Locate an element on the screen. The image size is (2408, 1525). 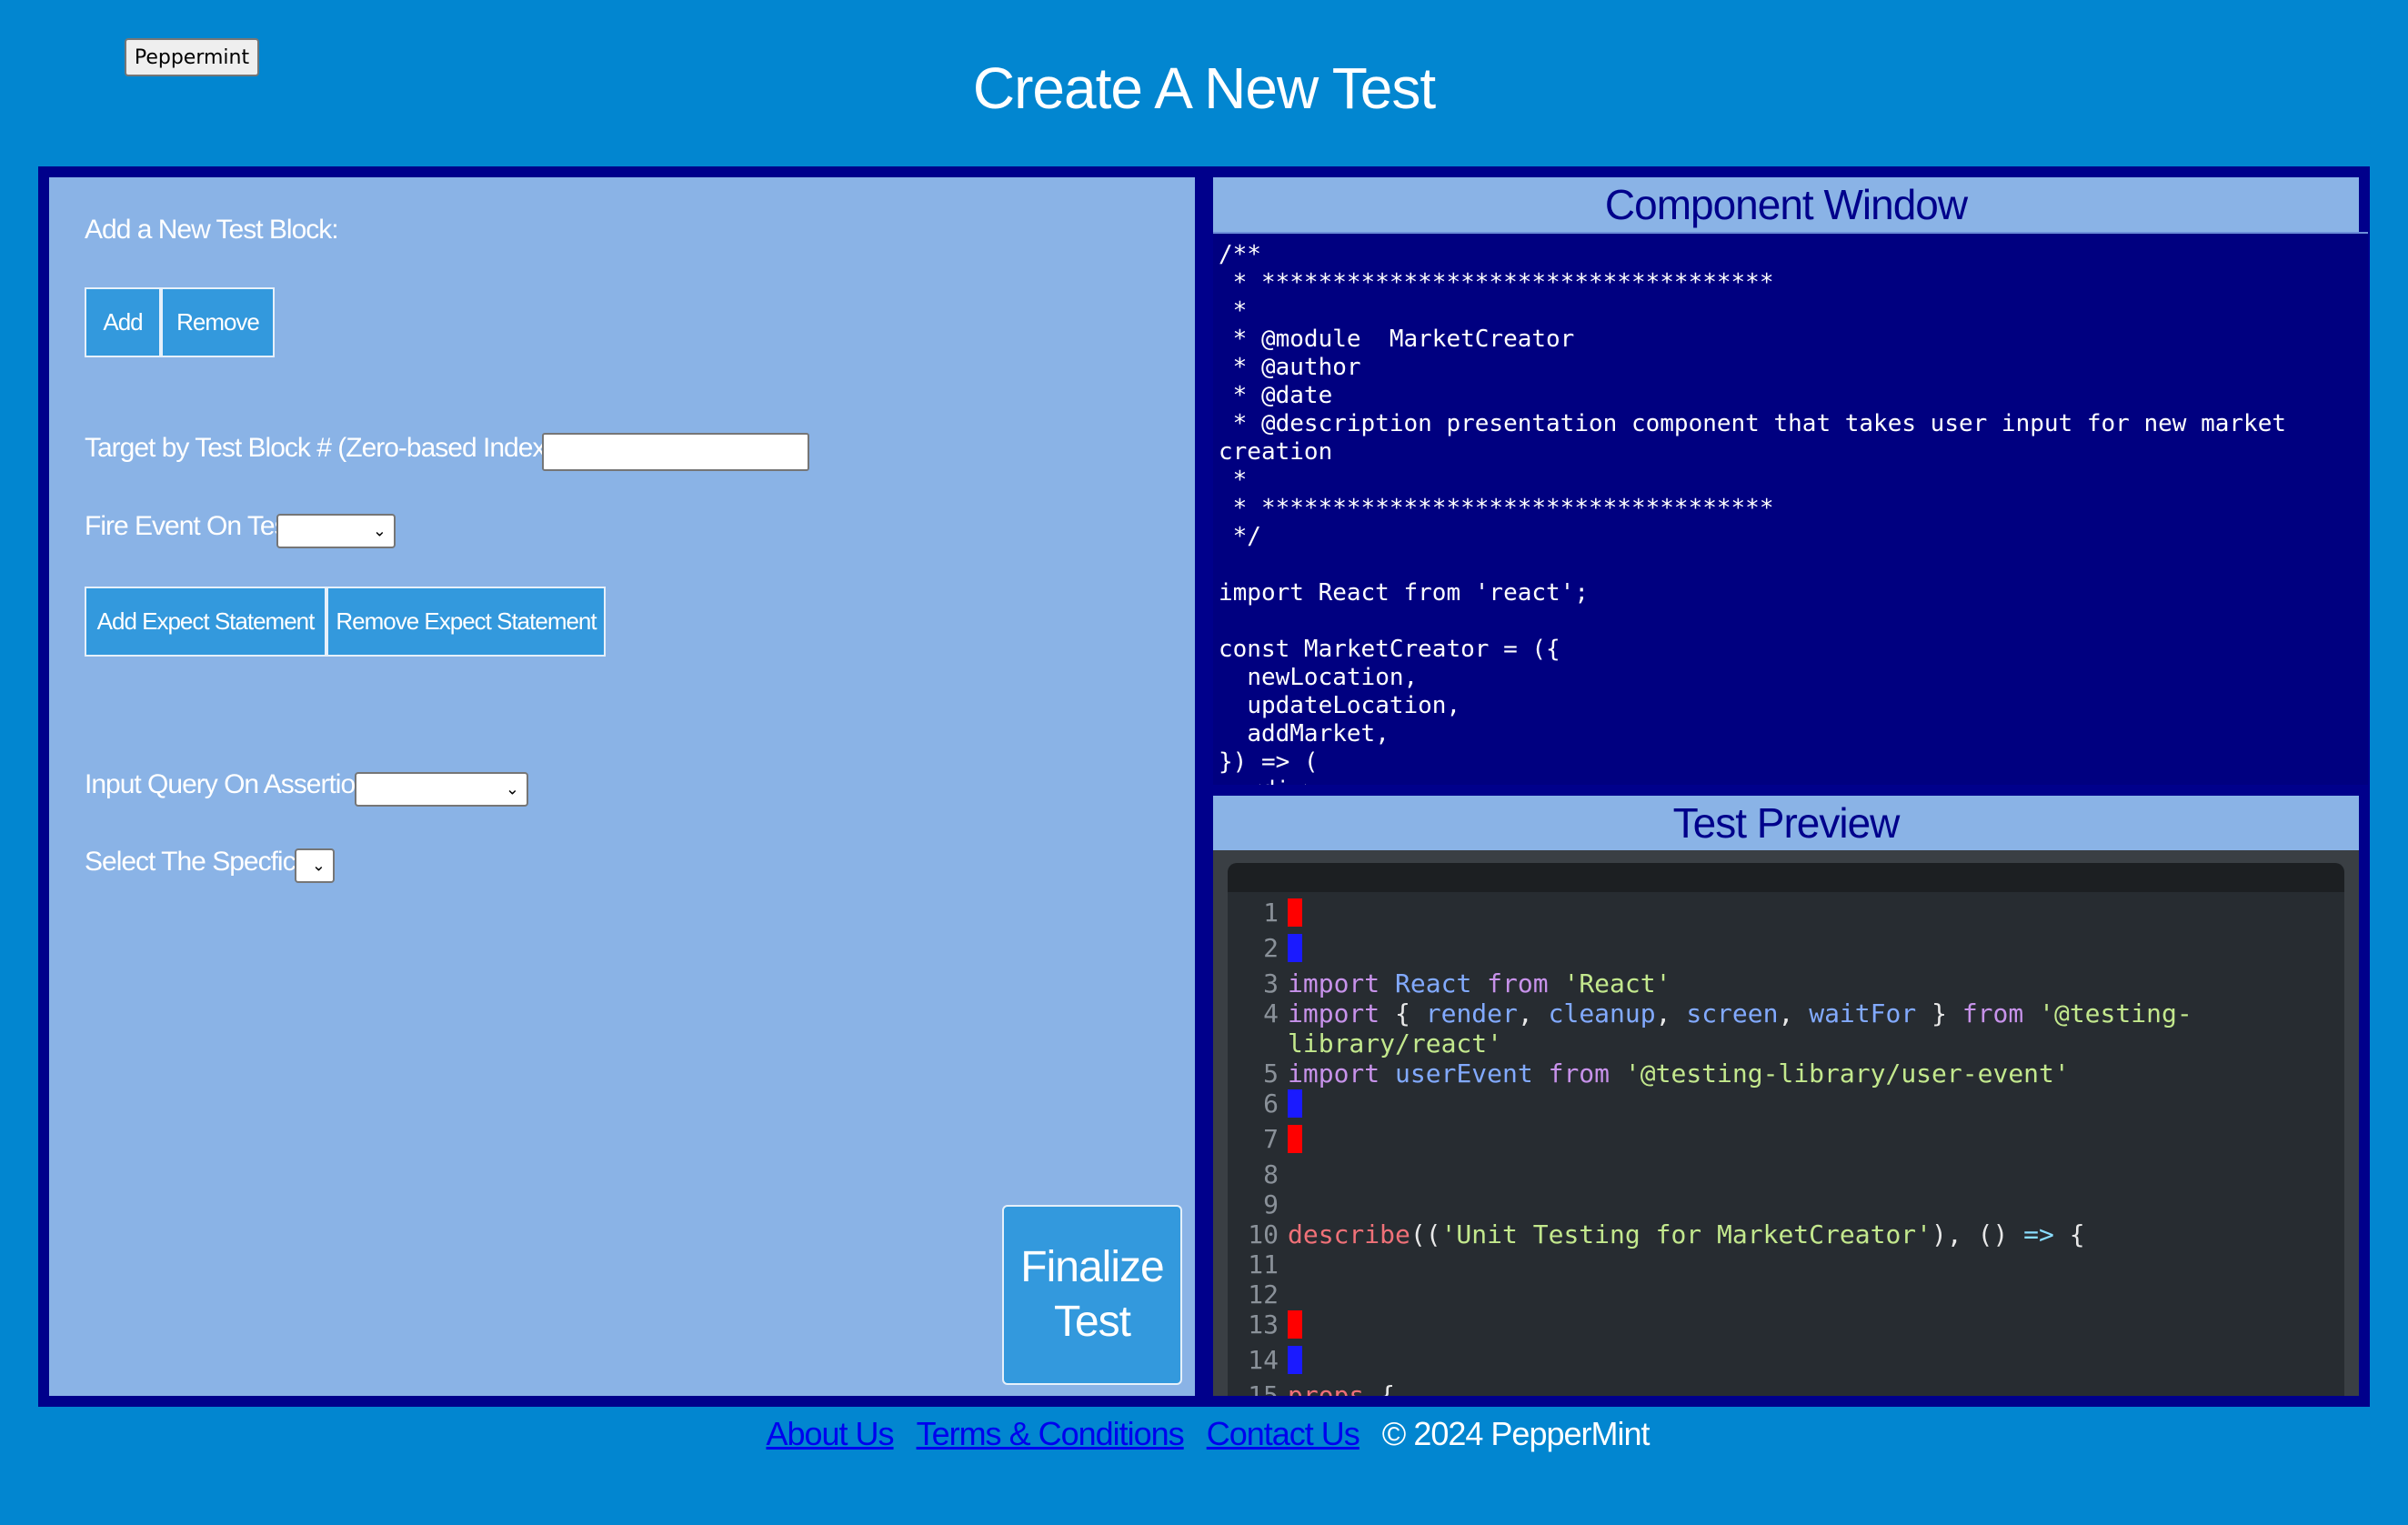
line-number: 2 is located at coordinates (1271, 948).